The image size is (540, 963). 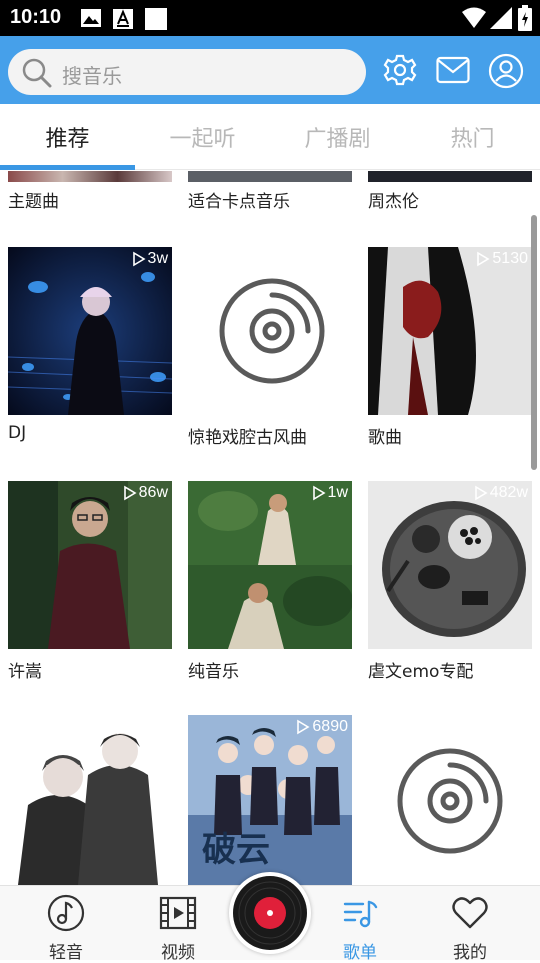 I want to click on playlist-card: 5130 歌曲, so click(x=450, y=347).